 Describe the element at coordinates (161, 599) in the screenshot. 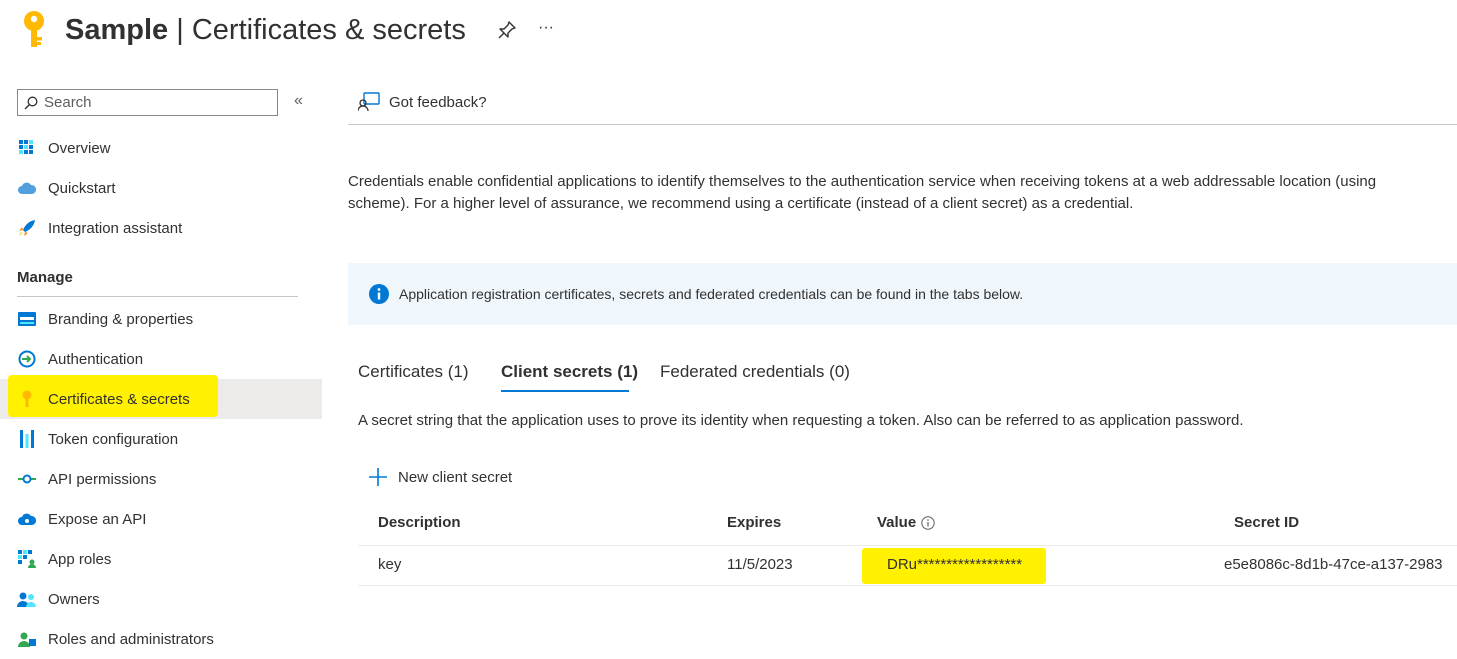

I see `sidebar-item-owners: Owners` at that location.